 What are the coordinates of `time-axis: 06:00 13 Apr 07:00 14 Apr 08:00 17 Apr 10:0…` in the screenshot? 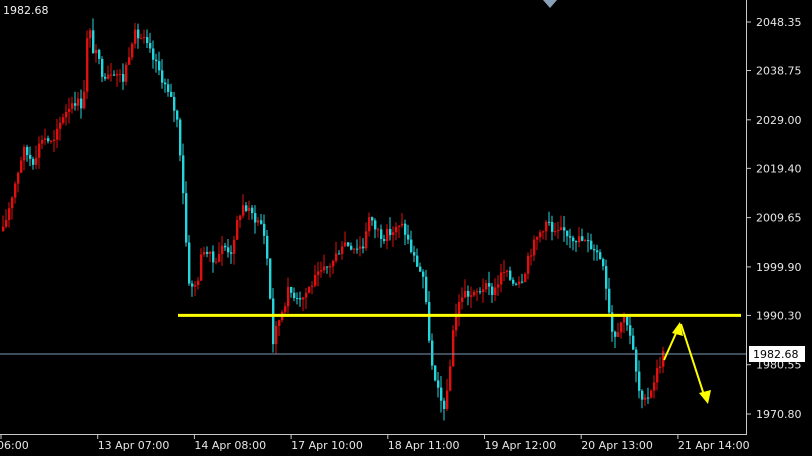 It's located at (375, 443).